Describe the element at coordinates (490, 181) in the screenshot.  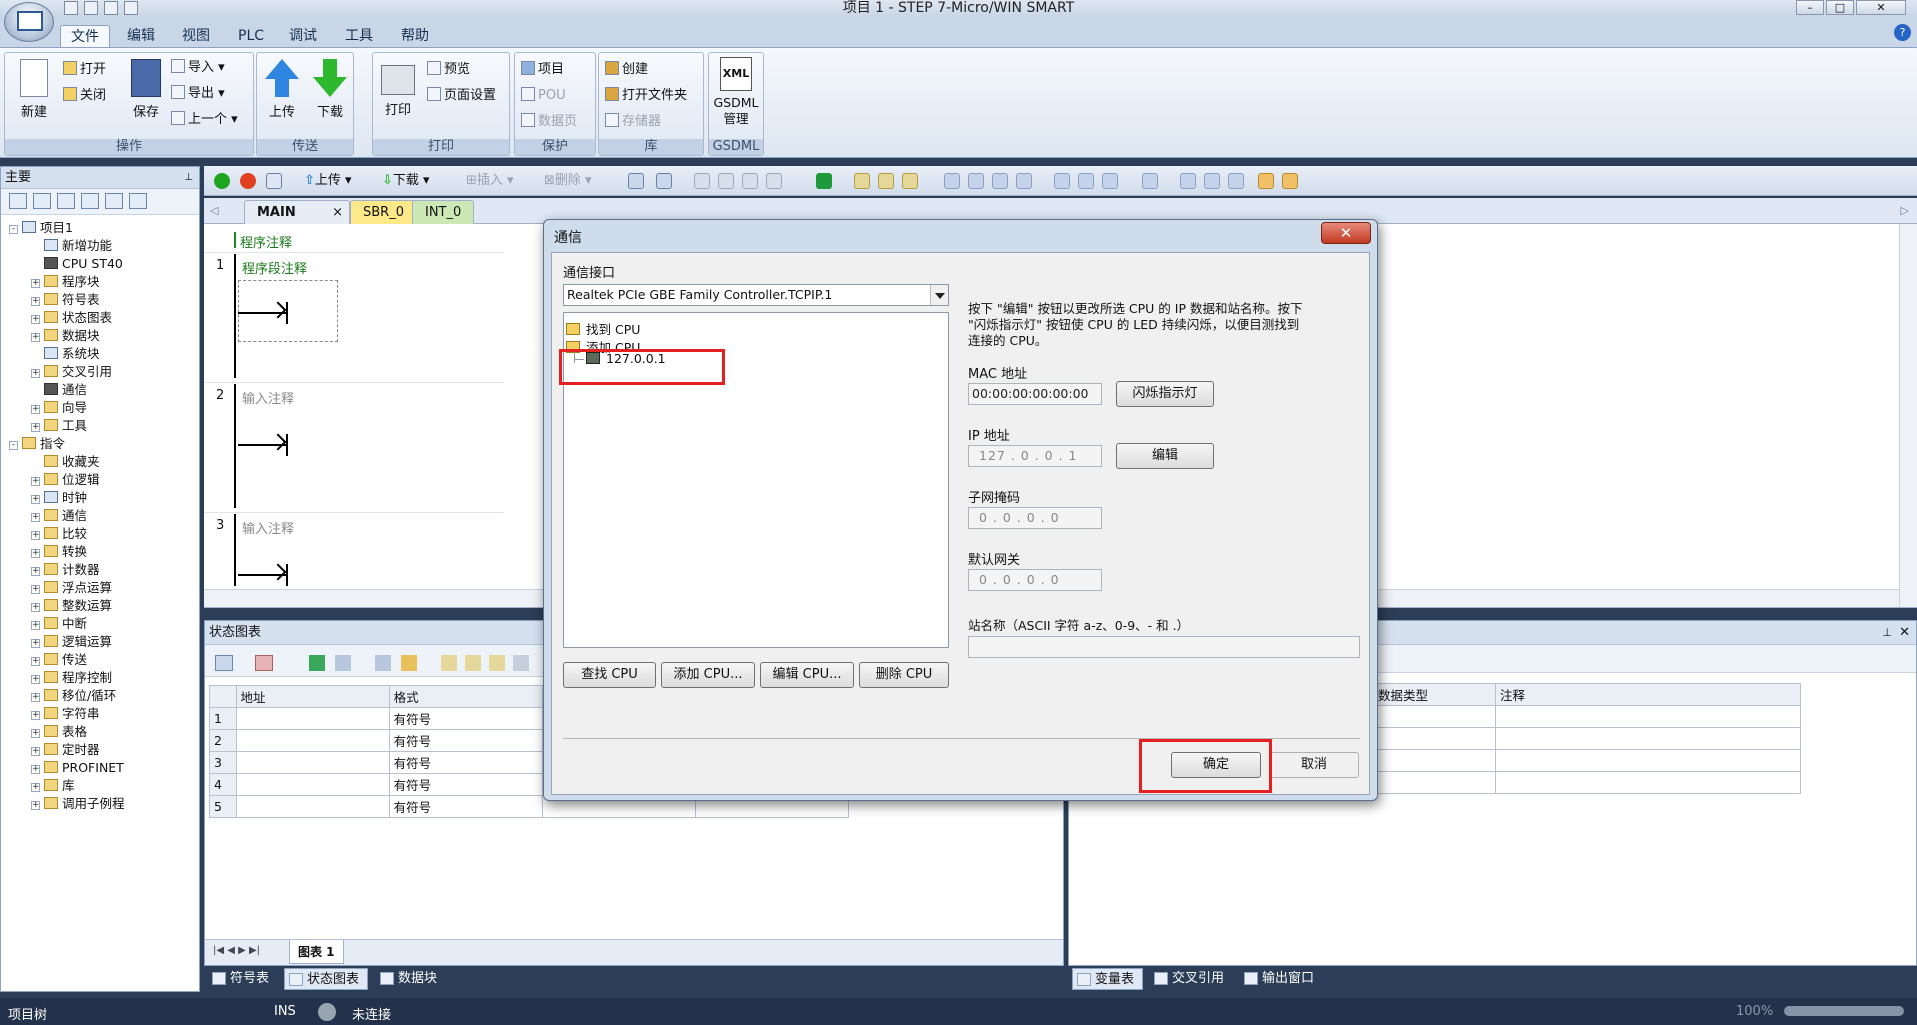
I see `toolbar-insert-button: ⊞插入 ▾` at that location.